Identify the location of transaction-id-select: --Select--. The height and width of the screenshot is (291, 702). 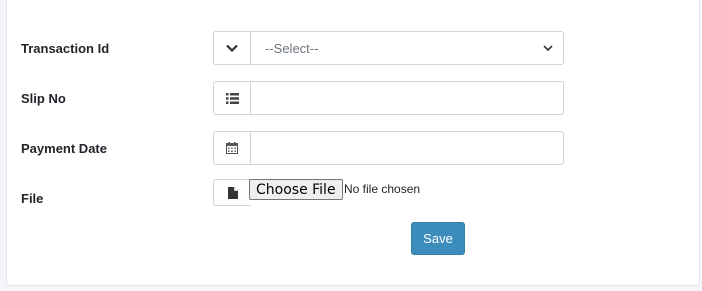
(407, 48).